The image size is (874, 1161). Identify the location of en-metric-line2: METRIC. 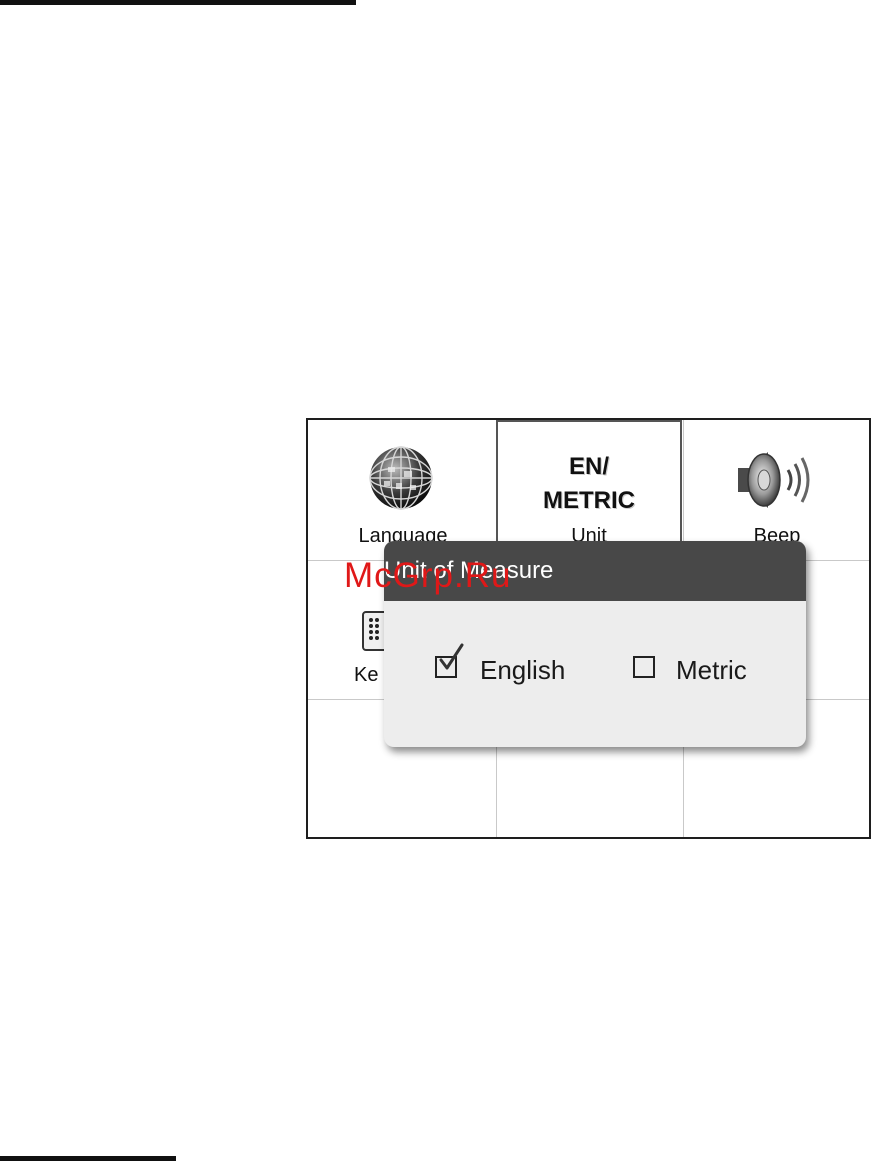
(589, 500).